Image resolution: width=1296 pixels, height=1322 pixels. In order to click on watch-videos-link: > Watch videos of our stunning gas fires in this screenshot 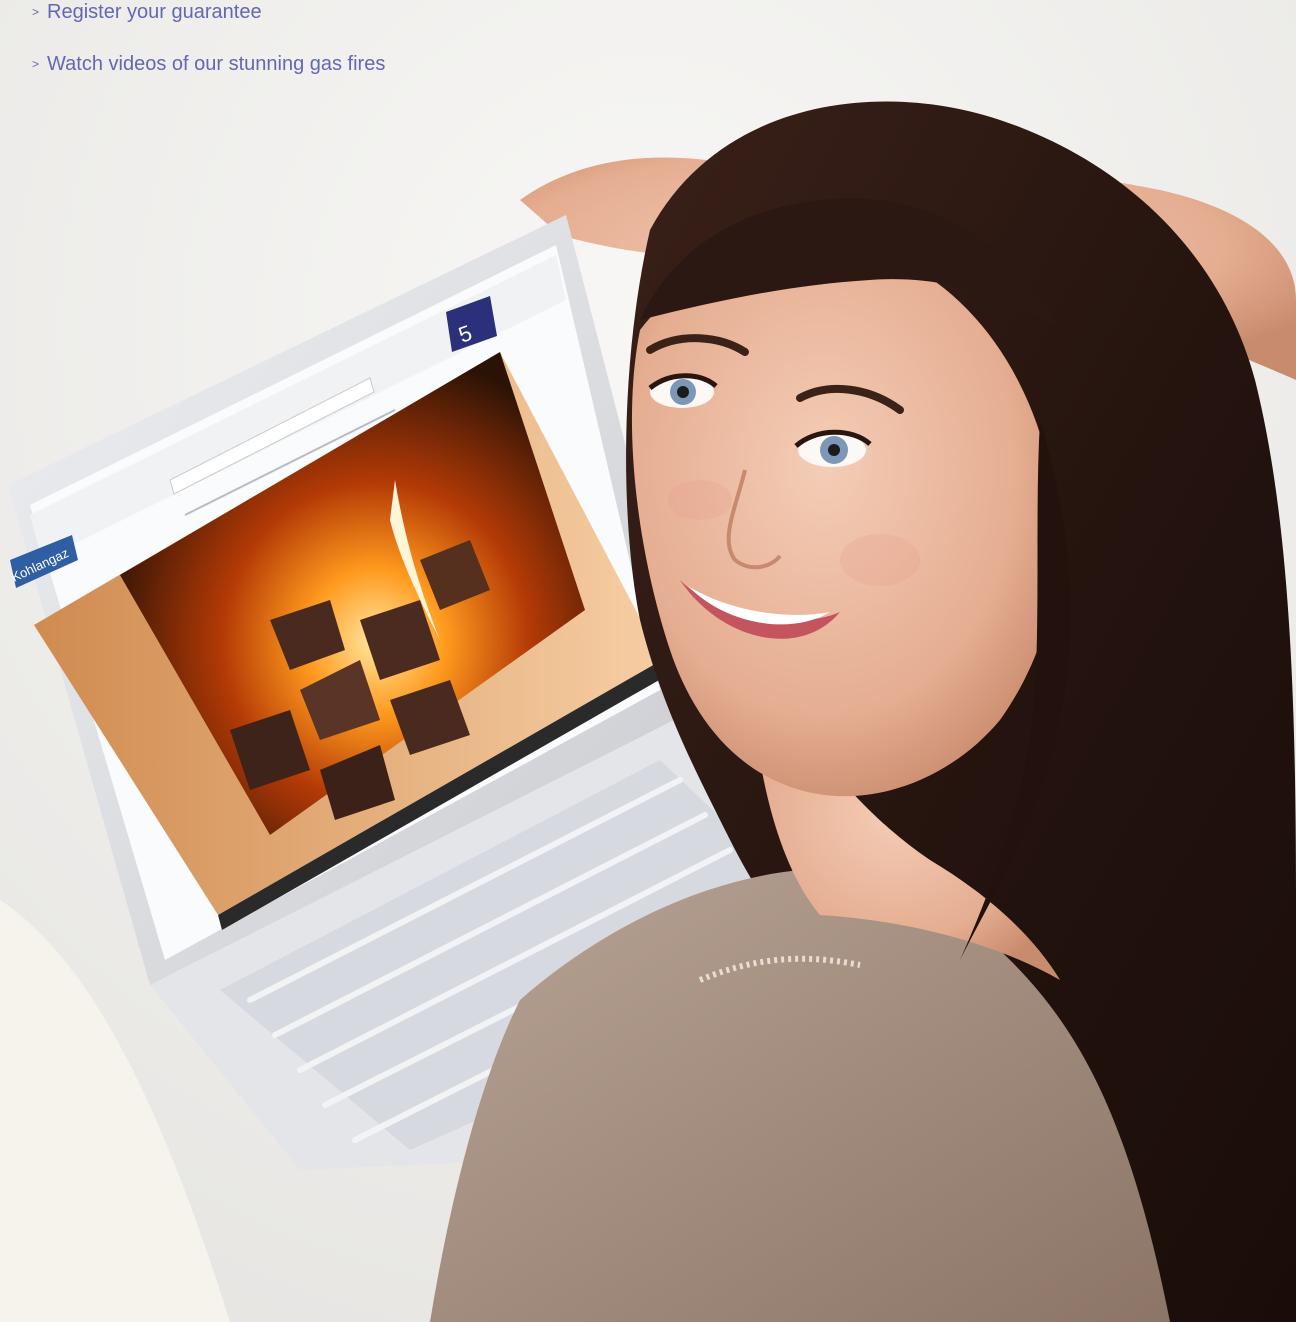, I will do `click(208, 64)`.